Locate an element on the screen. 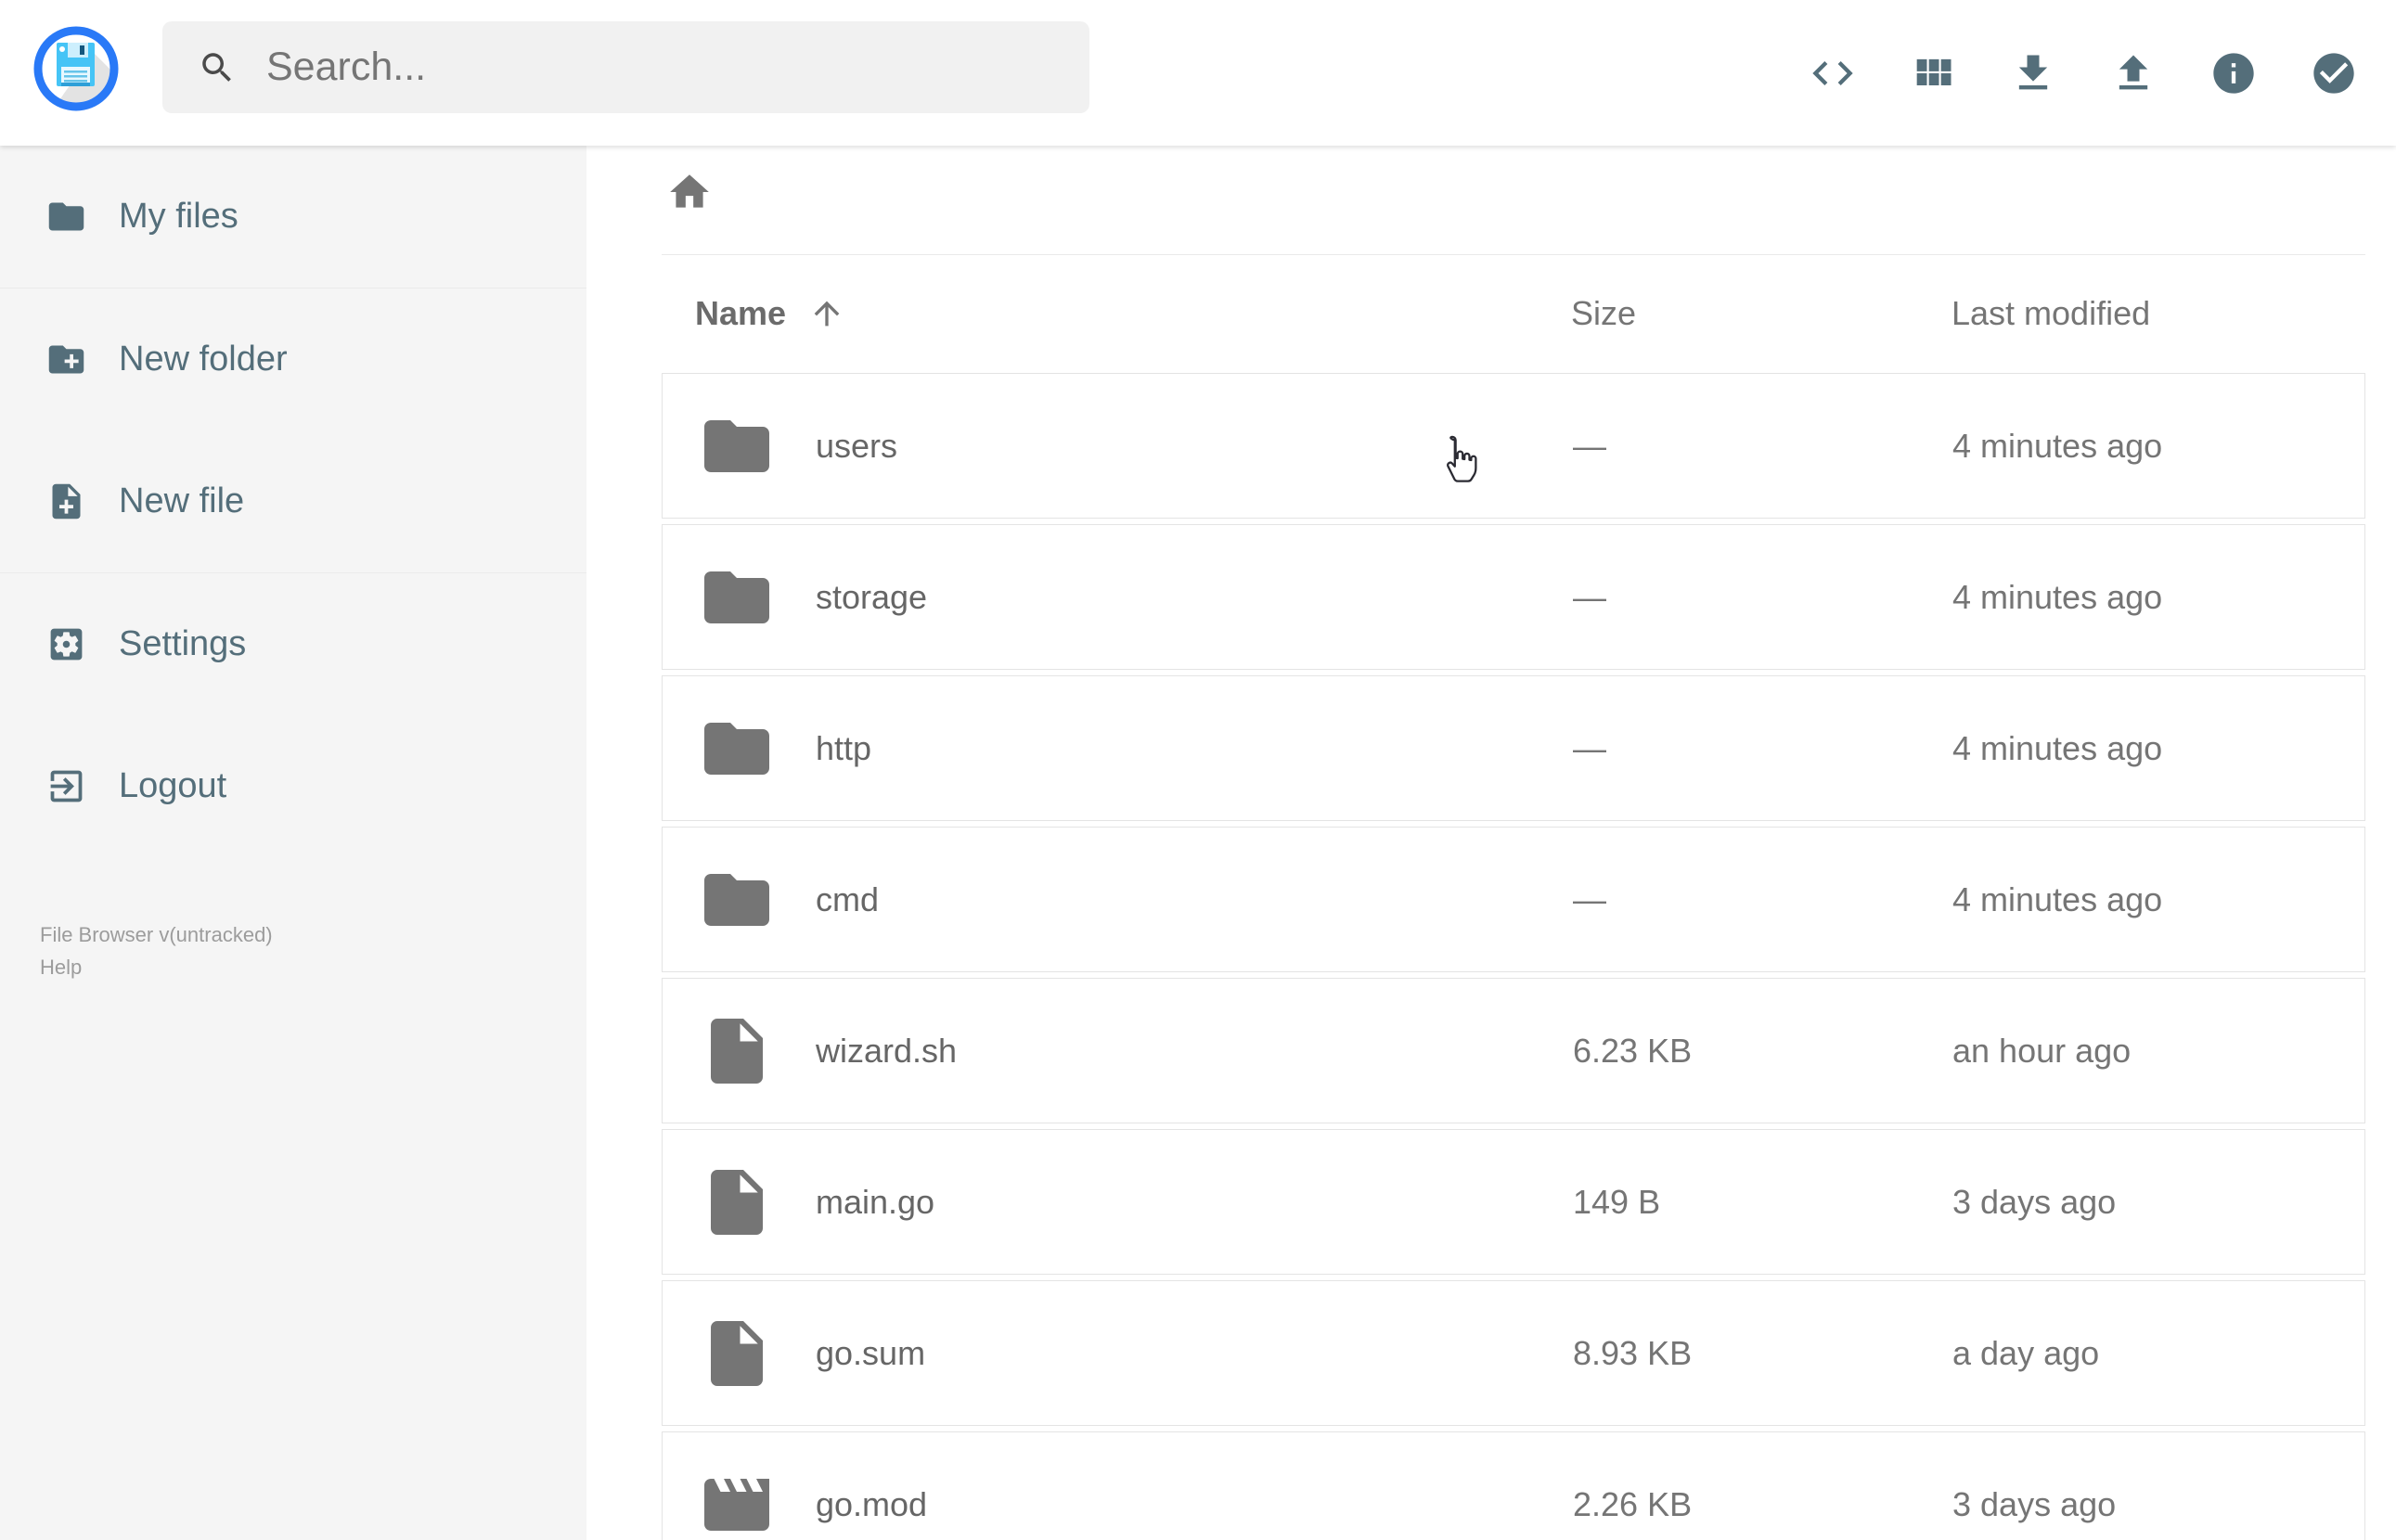 The height and width of the screenshot is (1540, 2396). file-row-go-mod: go.mod 2.26 KB 3 days ago is located at coordinates (1513, 1485).